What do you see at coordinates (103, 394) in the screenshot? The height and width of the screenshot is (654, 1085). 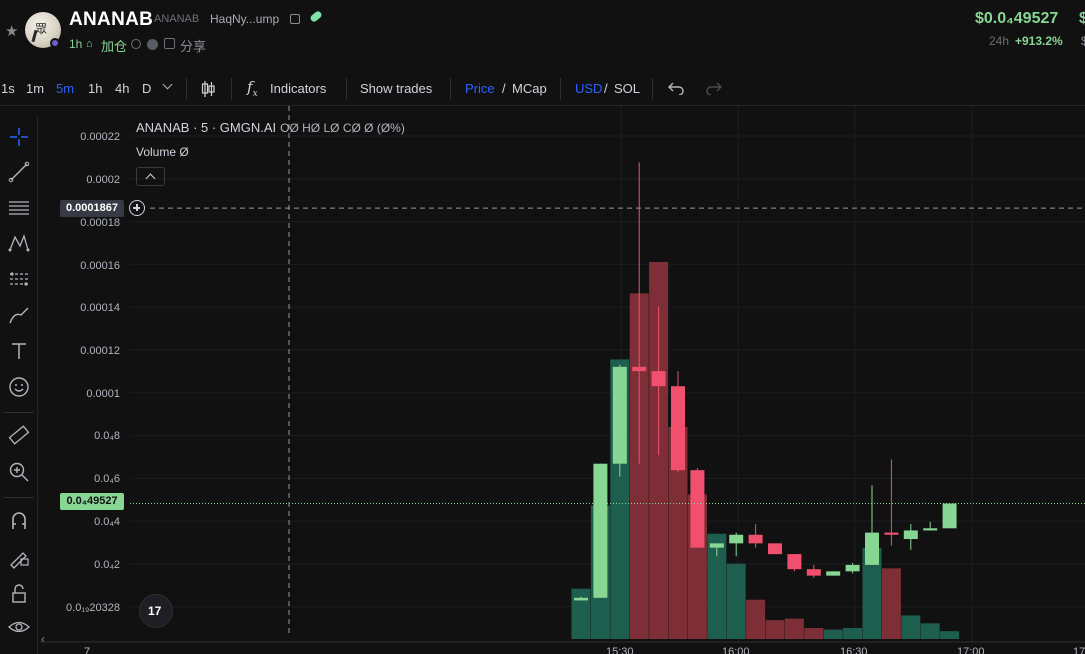 I see `y-tick: 0.0001` at bounding box center [103, 394].